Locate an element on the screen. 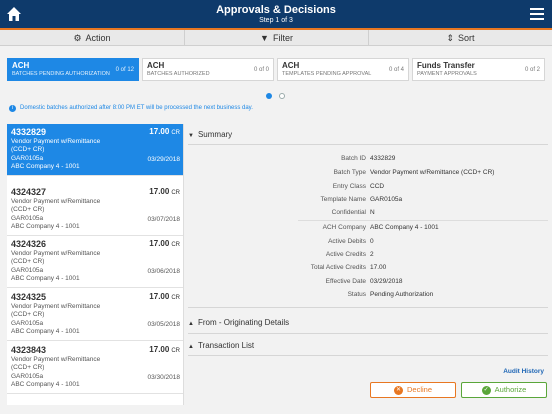 The width and height of the screenshot is (552, 414). originating-section-toggle: ▲ From - Originating Details is located at coordinates (238, 322).